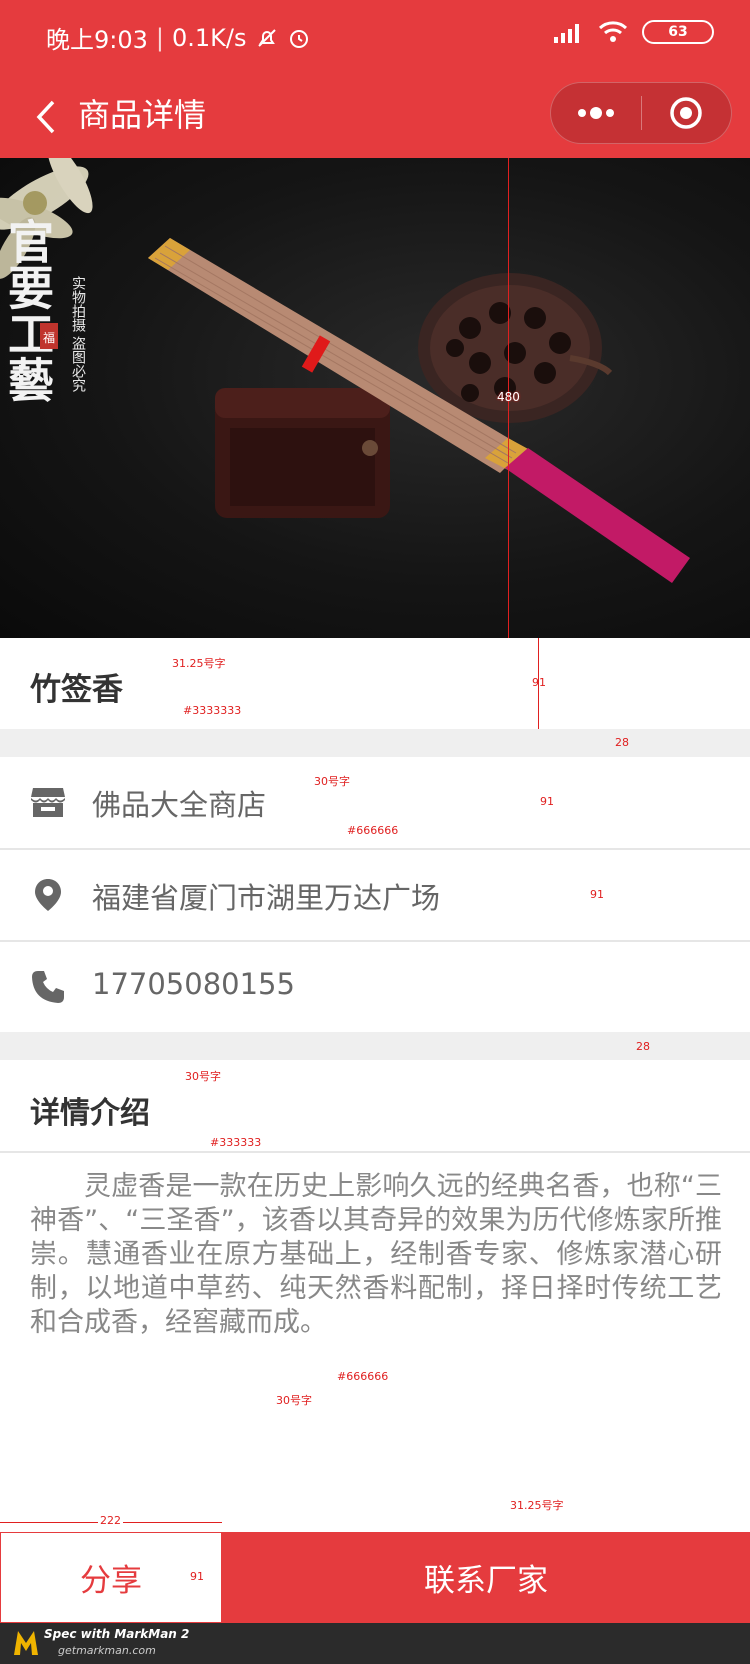  I want to click on alarm-icon, so click(298, 38).